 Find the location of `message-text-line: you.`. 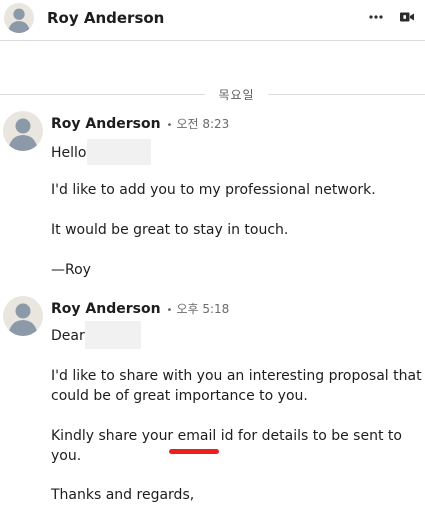

message-text-line: you. is located at coordinates (66, 456).